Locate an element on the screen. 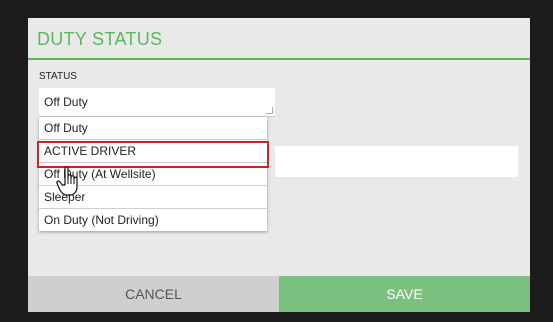 The width and height of the screenshot is (553, 322). cancel-button: CANCEL is located at coordinates (153, 294).